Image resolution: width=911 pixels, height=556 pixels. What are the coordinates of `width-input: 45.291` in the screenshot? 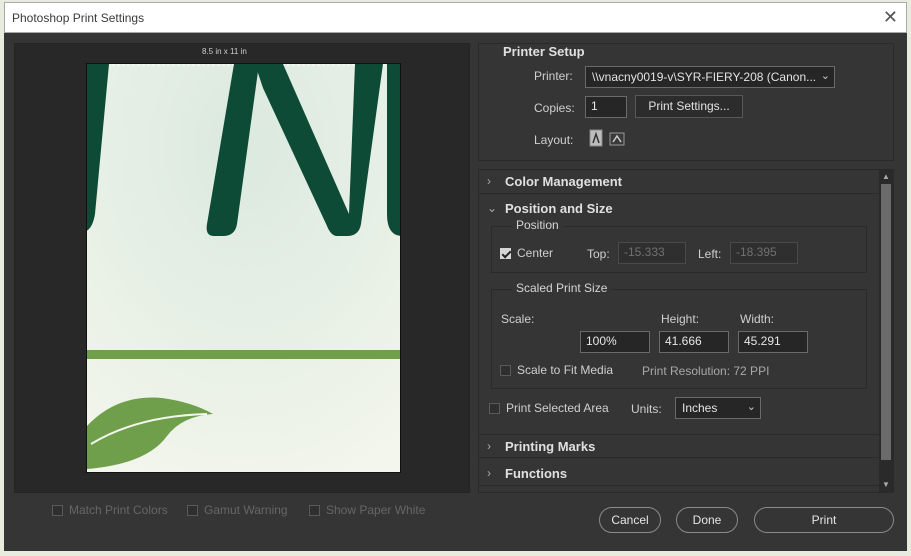 It's located at (773, 342).